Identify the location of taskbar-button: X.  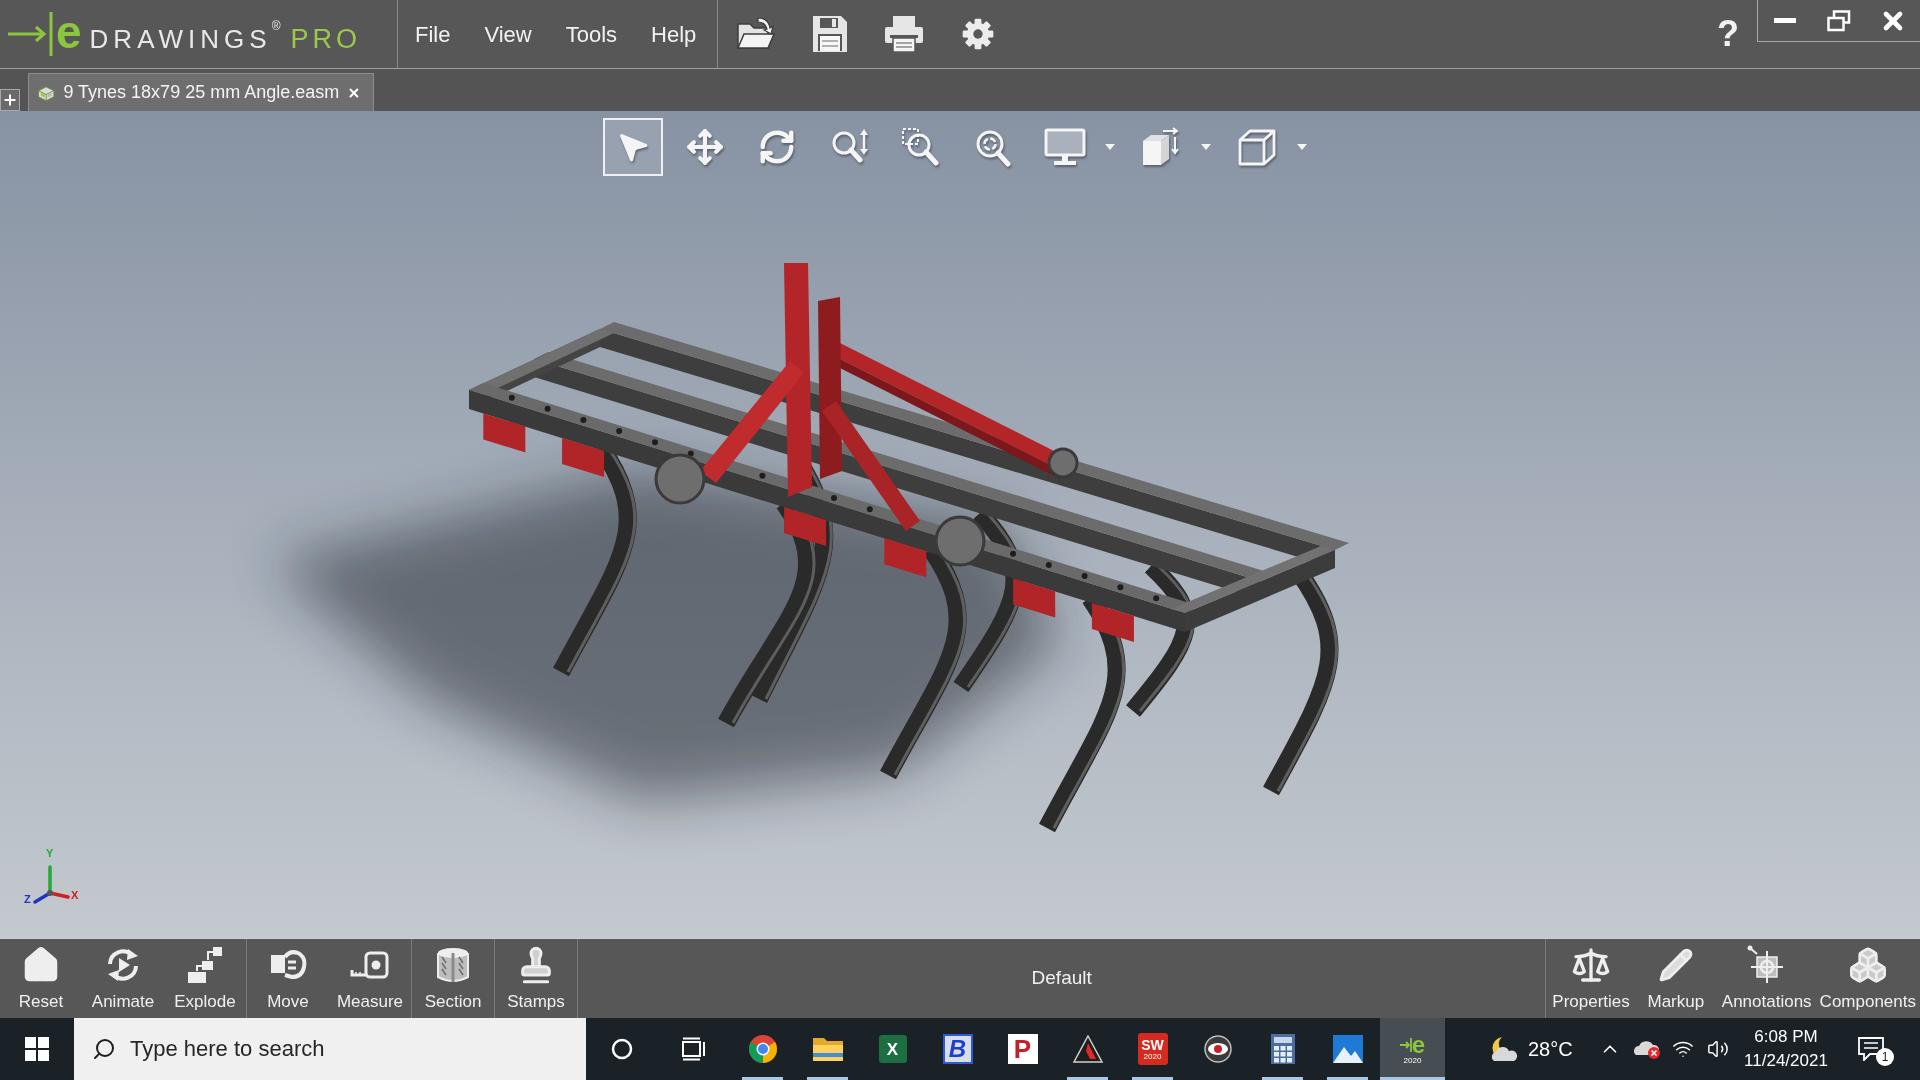
(892, 1049).